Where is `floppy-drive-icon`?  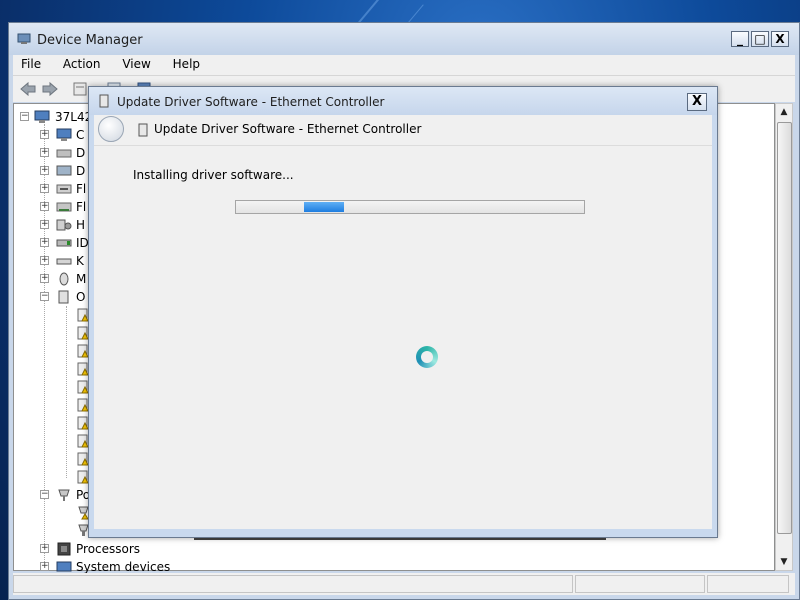
floppy-drive-icon is located at coordinates (64, 189).